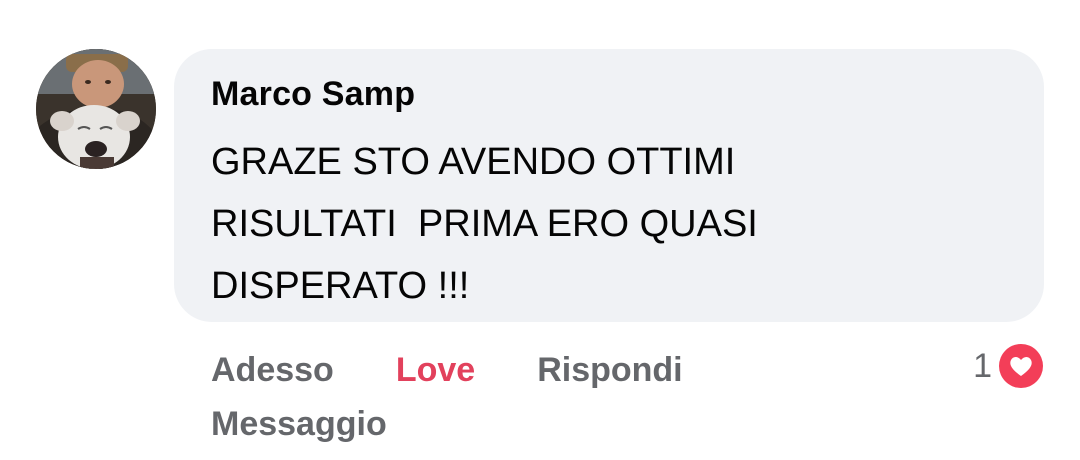 The width and height of the screenshot is (1080, 460). I want to click on reaction-summary: 1, so click(1008, 366).